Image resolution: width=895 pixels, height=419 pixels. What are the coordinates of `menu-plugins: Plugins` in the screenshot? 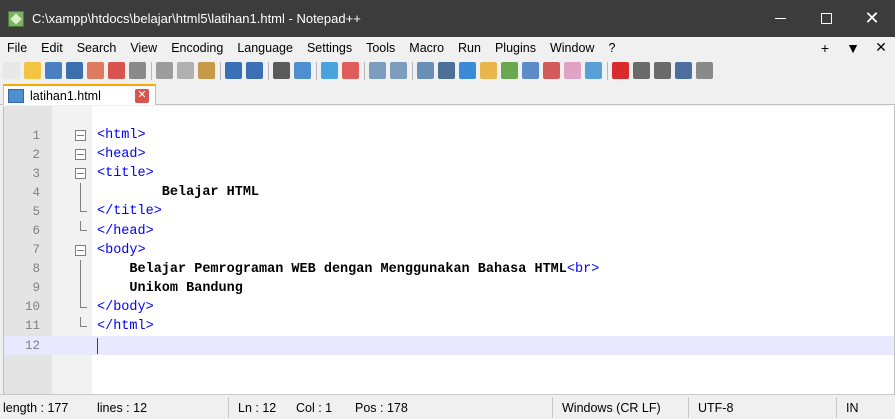 It's located at (515, 48).